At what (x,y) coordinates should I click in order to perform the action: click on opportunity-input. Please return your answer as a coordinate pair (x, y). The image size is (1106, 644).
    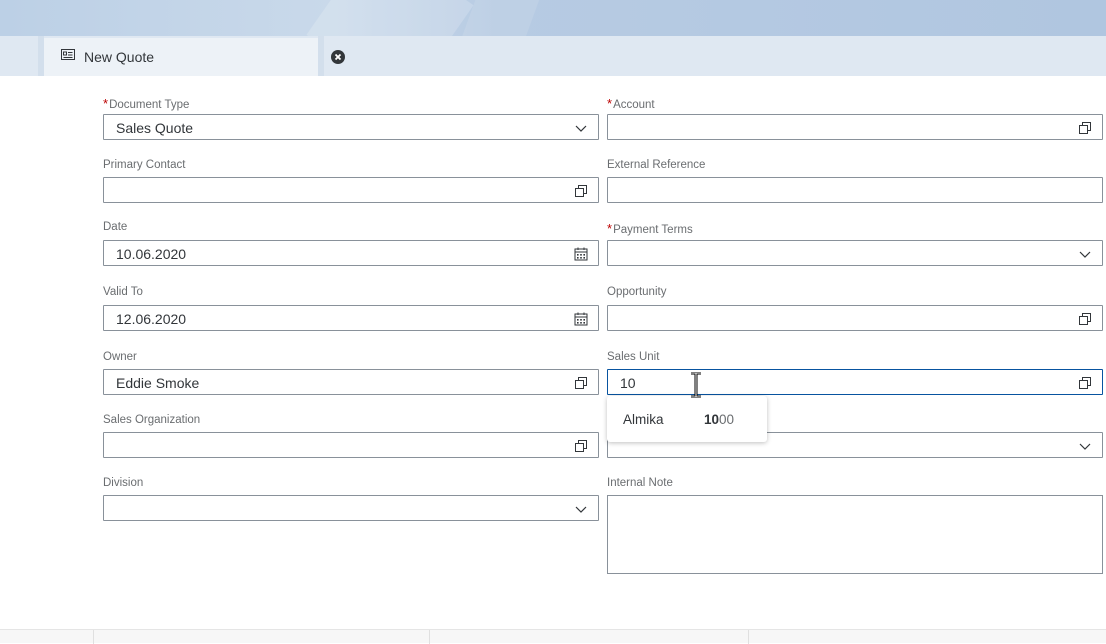
    Looking at the image, I should click on (855, 318).